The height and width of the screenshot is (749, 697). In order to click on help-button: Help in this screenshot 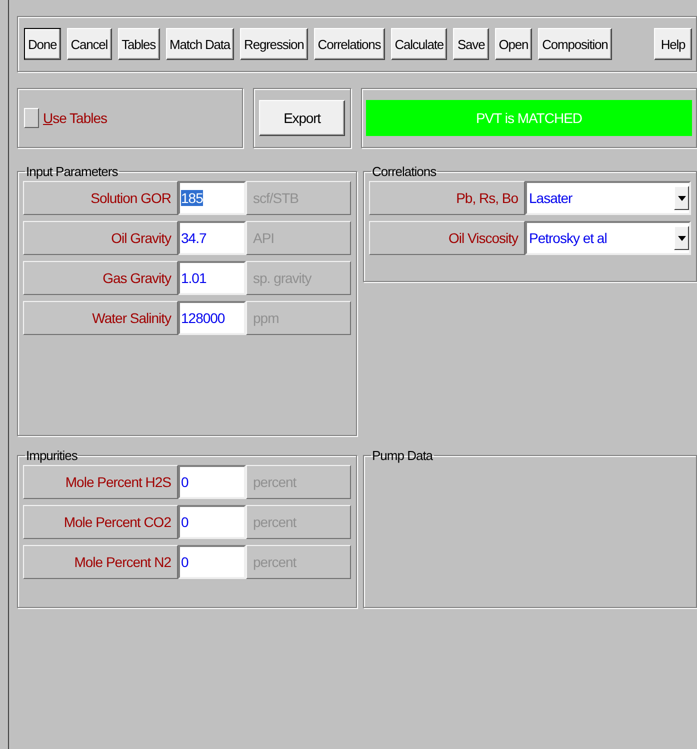, I will do `click(673, 44)`.